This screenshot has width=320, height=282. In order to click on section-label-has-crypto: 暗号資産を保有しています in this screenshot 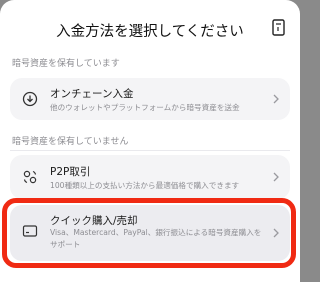, I will do `click(66, 64)`.